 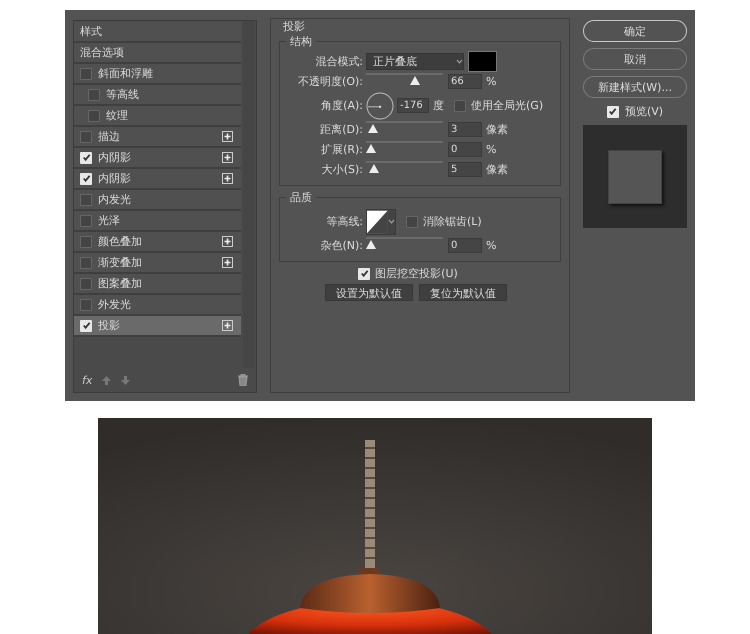 I want to click on contour-picker, so click(x=381, y=221).